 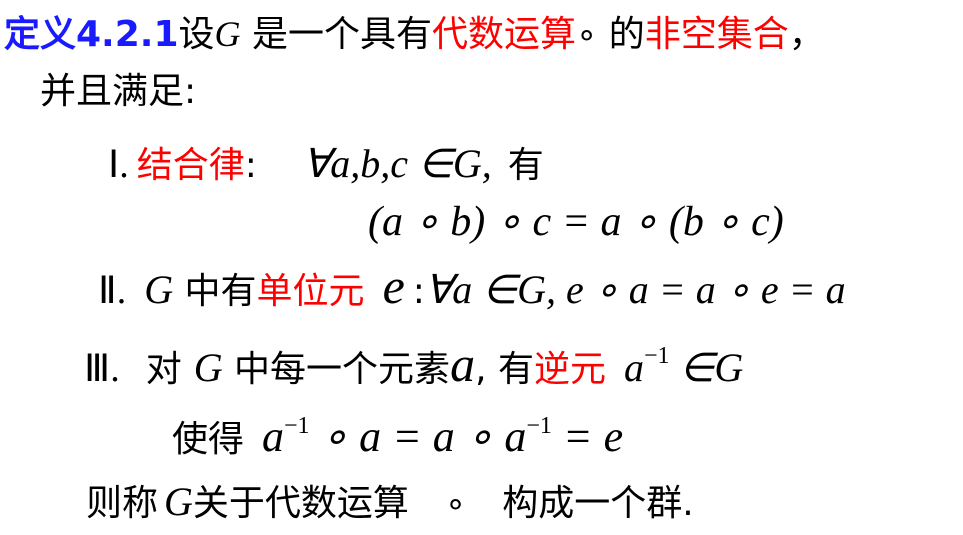 What do you see at coordinates (621, 34) in the screenshot?
I see `definition-text-3: 的` at bounding box center [621, 34].